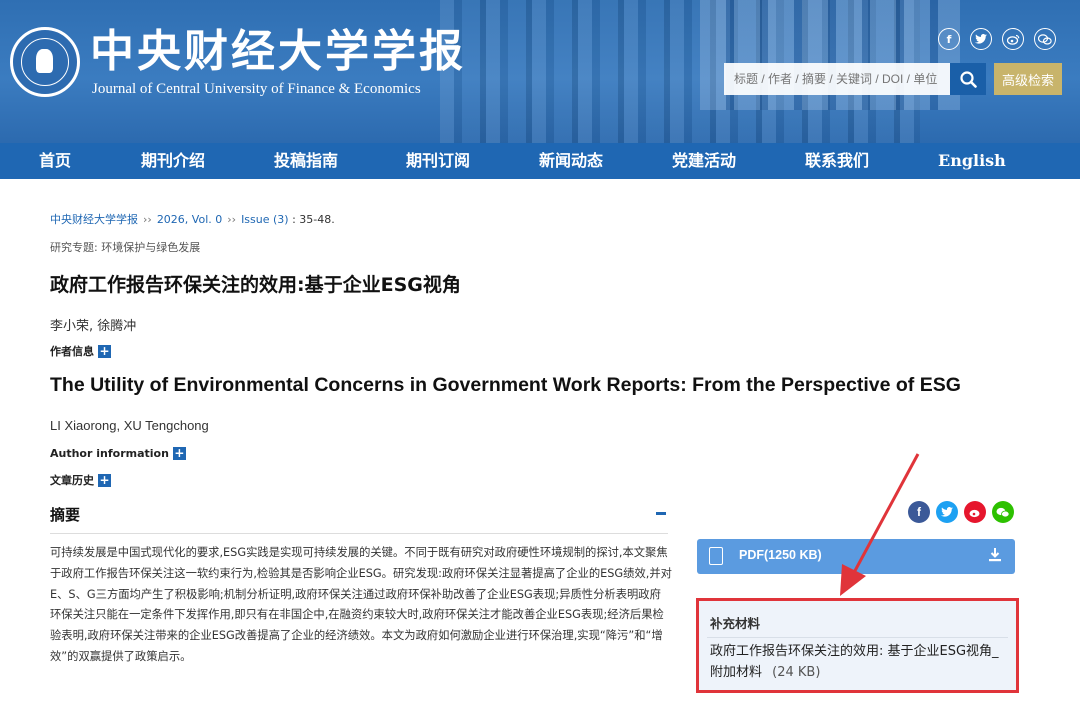  Describe the element at coordinates (109, 453) in the screenshot. I see `author-info-en-label: Author information` at that location.